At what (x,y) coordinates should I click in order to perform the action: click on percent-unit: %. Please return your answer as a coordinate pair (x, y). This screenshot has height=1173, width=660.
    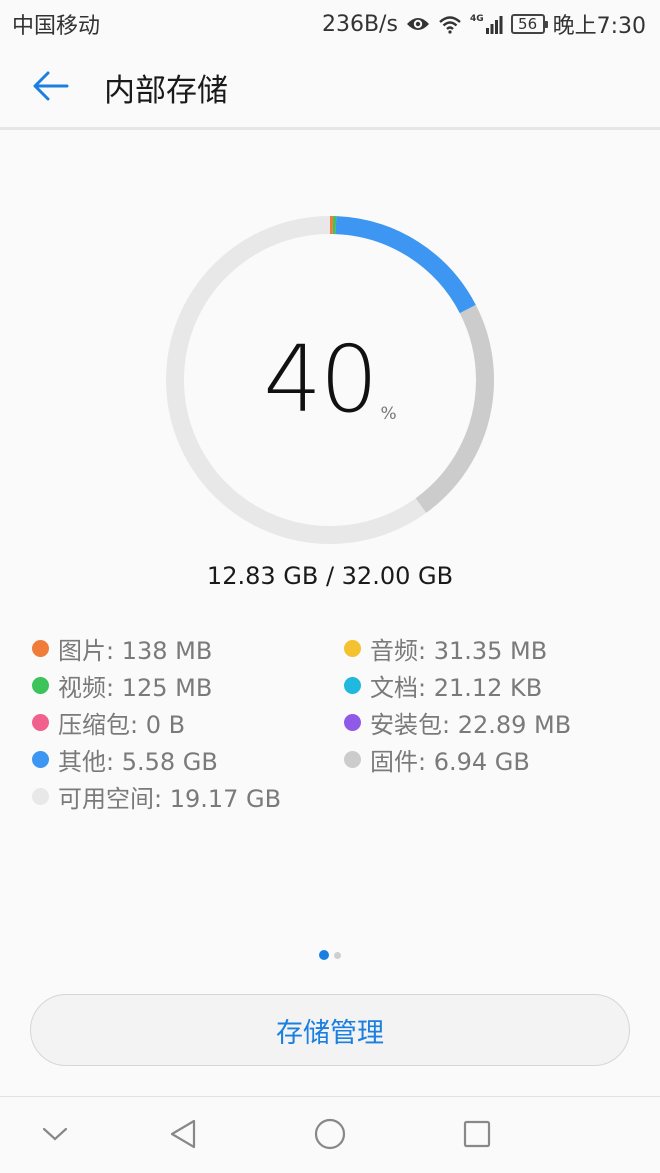
    Looking at the image, I should click on (388, 414).